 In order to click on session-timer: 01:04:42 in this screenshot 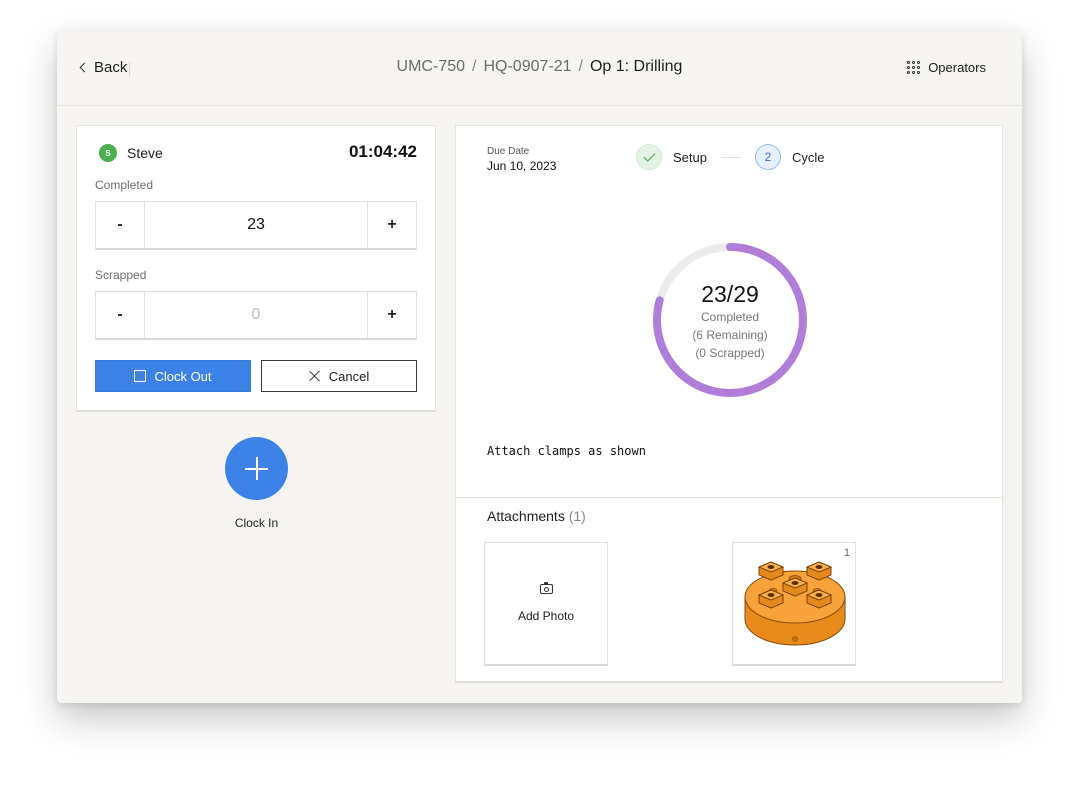, I will do `click(382, 151)`.